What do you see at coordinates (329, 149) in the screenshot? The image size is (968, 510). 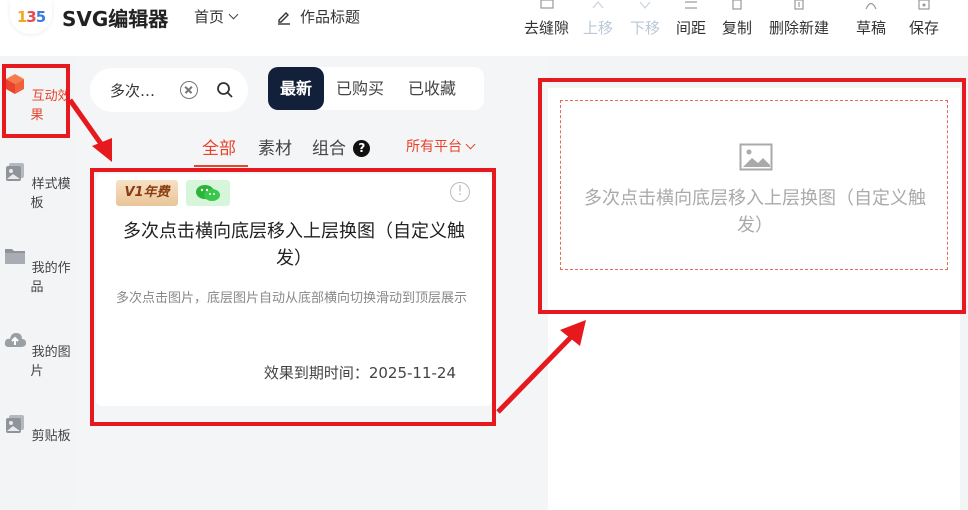 I see `filter-combo-label: 组合` at bounding box center [329, 149].